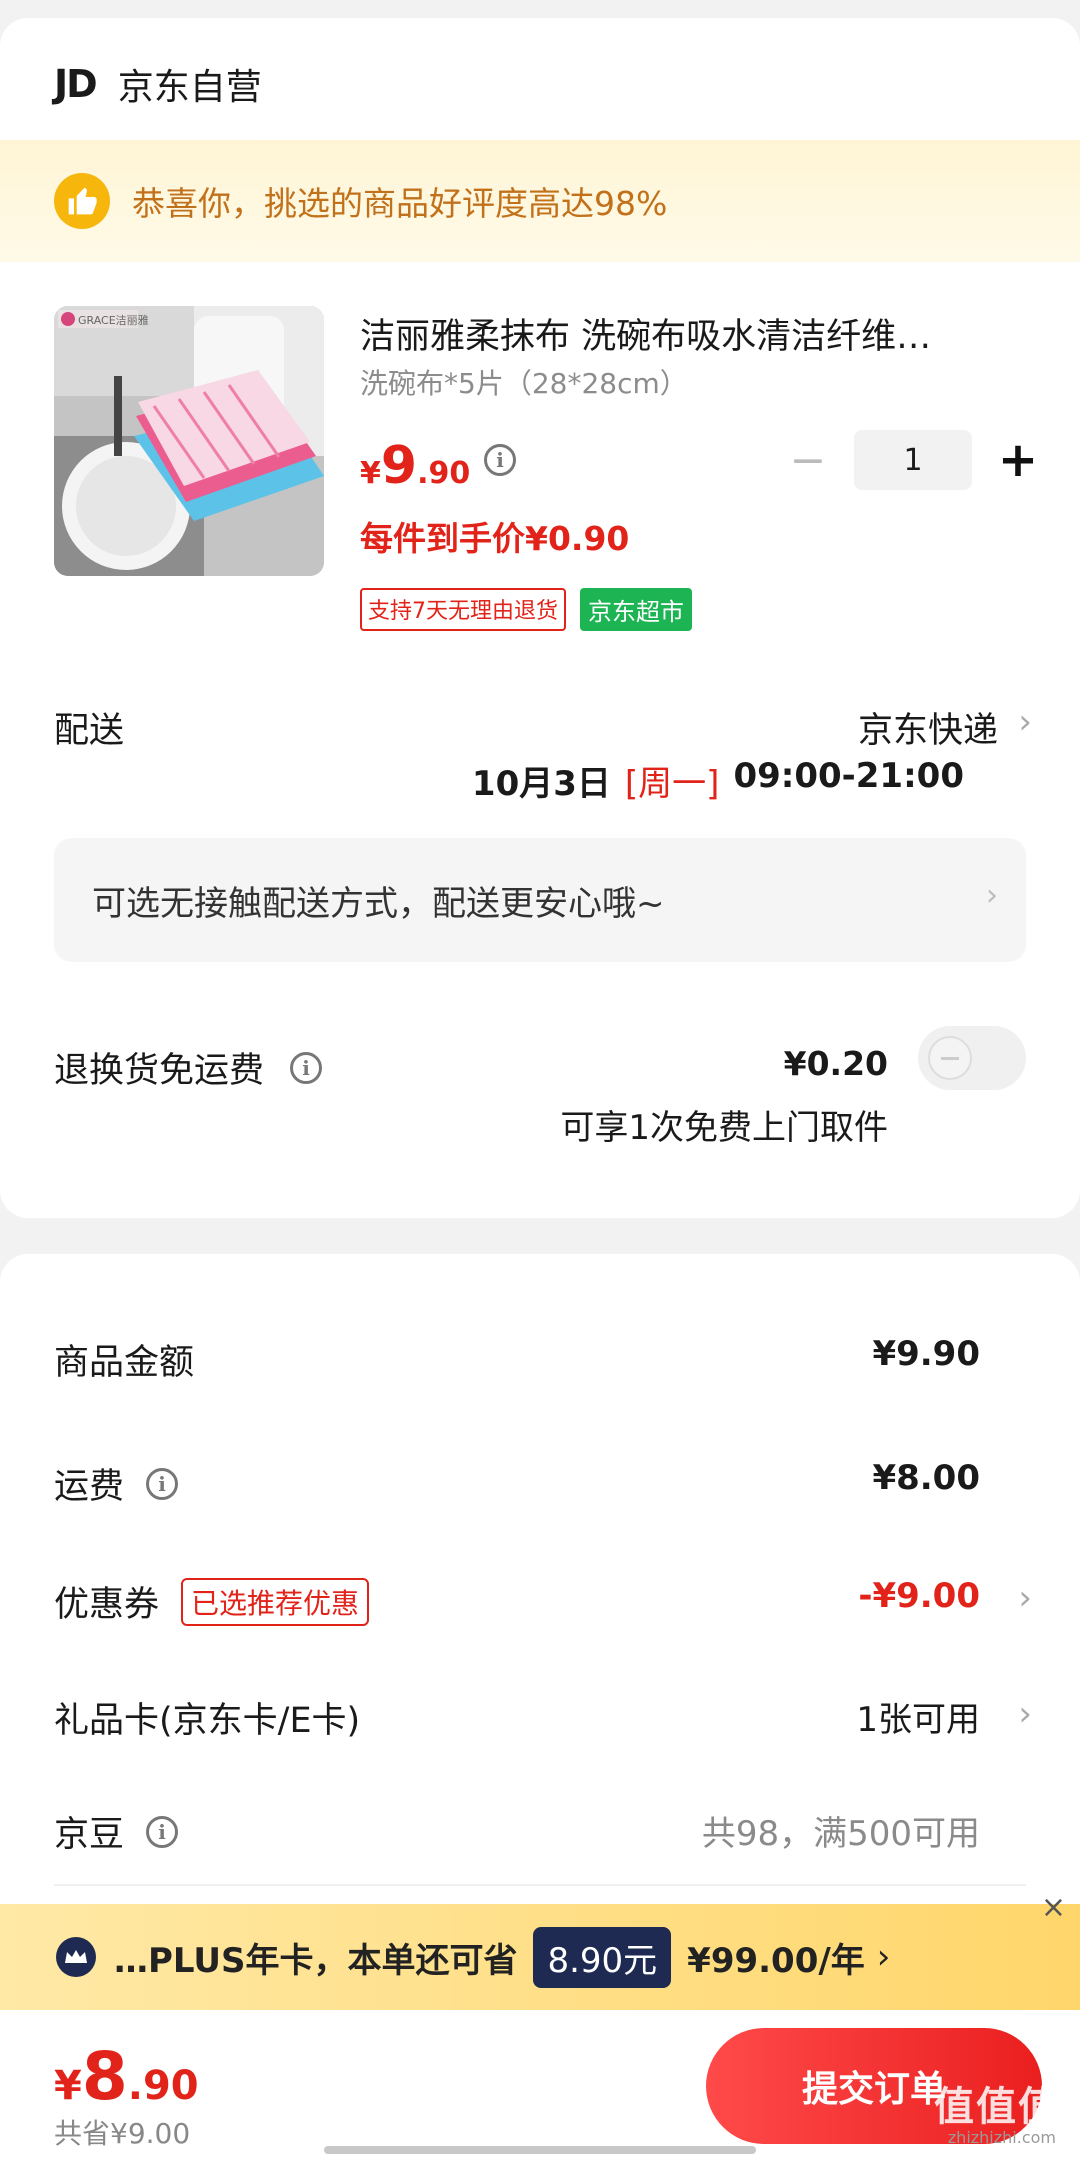 This screenshot has width=1080, height=2160. I want to click on total-price: ¥ 8 .90, so click(126, 2076).